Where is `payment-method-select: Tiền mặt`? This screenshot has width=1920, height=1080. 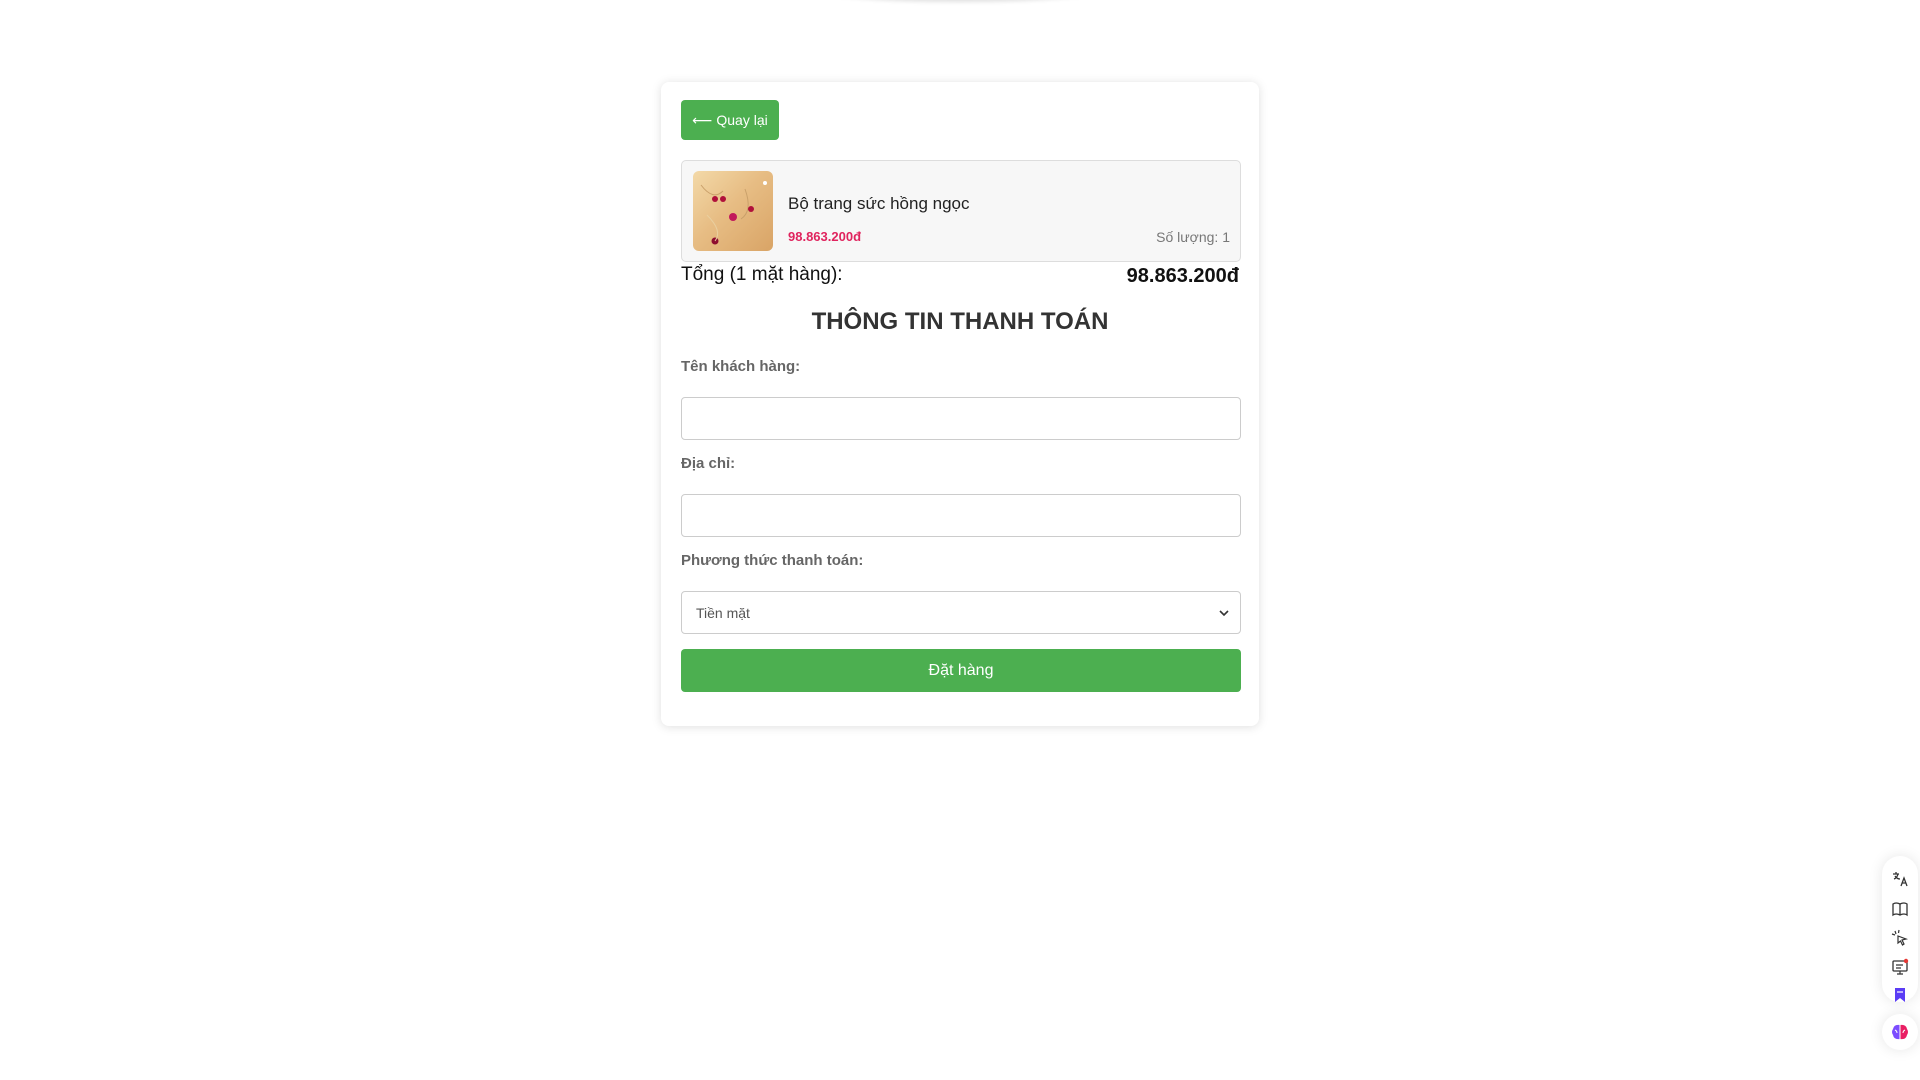
payment-method-select: Tiền mặt is located at coordinates (961, 612).